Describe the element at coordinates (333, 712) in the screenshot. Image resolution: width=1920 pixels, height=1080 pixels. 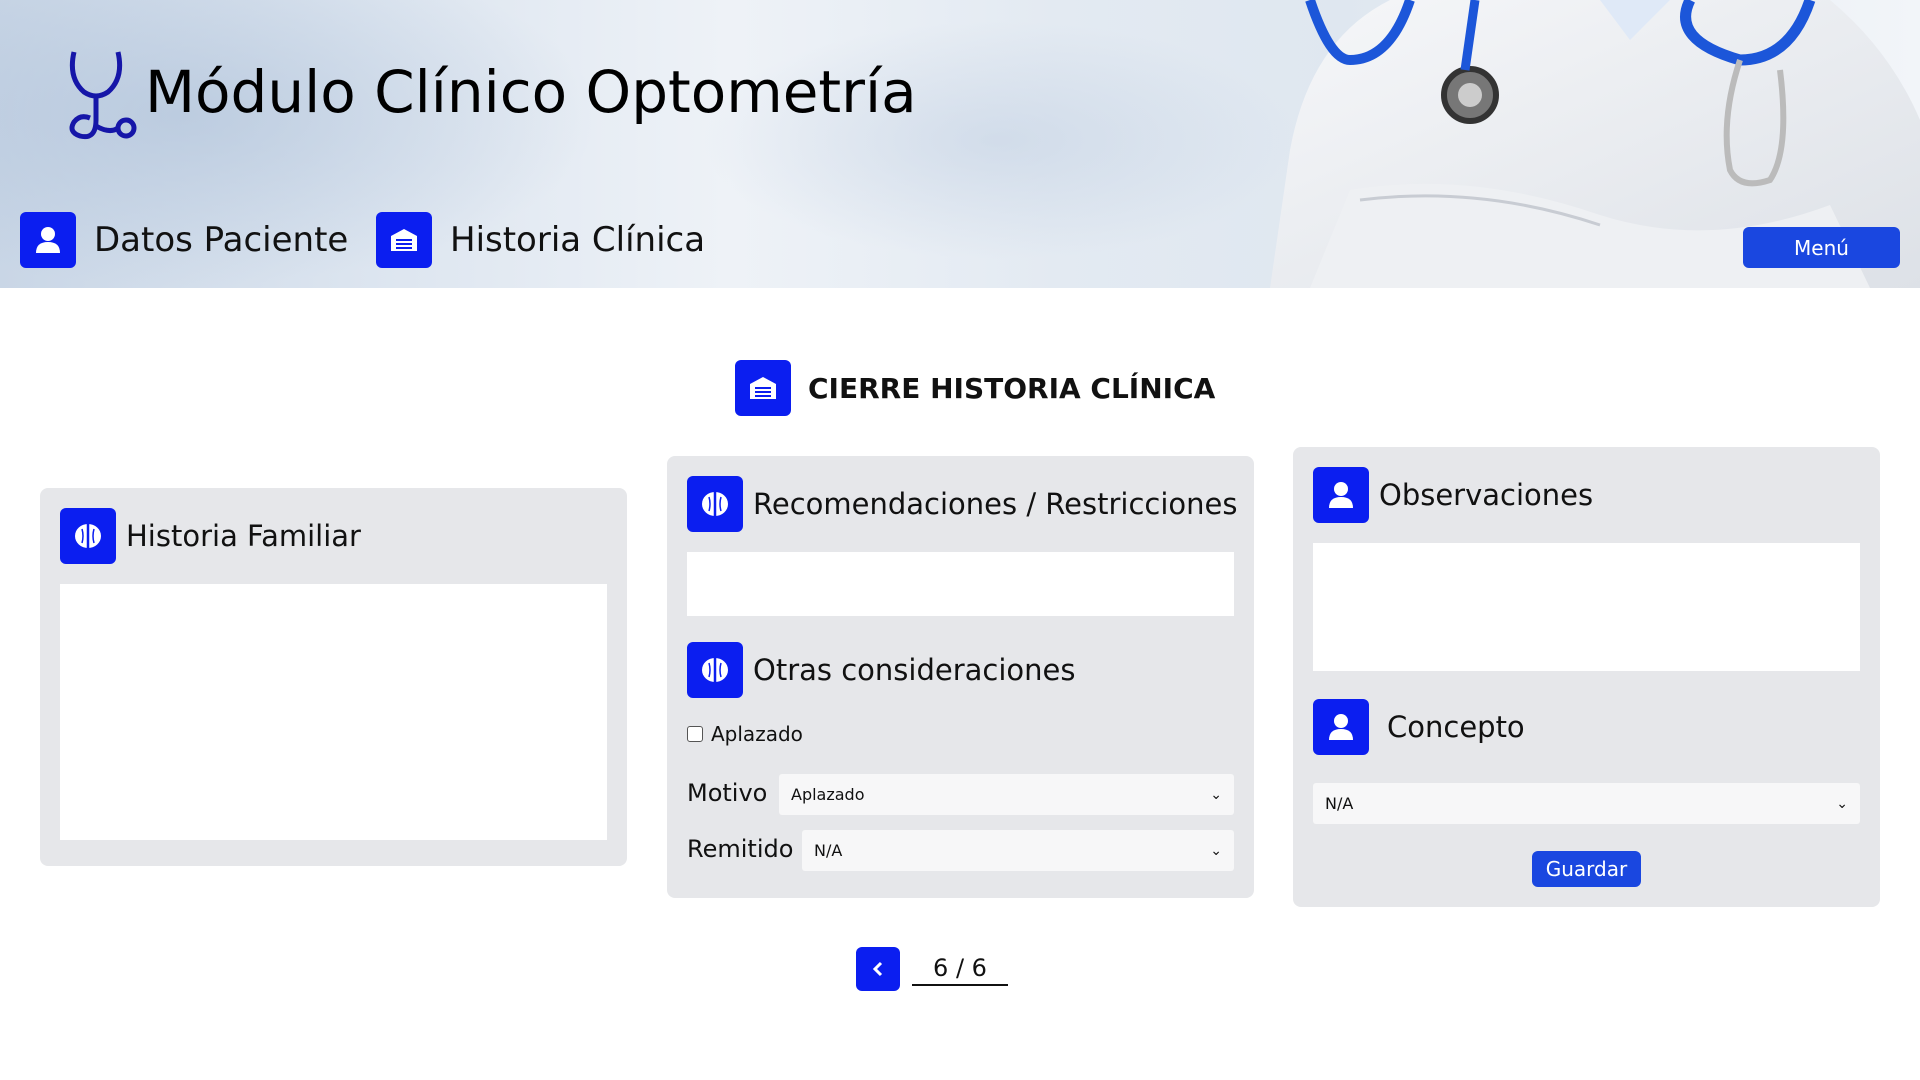
I see `historia-familiar-textarea` at that location.